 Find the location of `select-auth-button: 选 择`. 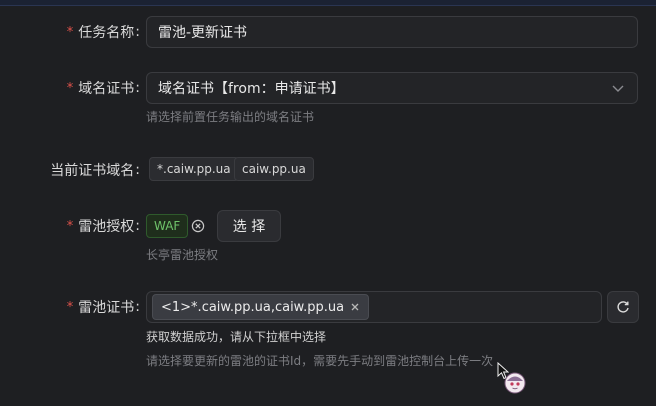

select-auth-button: 选 择 is located at coordinates (249, 226).